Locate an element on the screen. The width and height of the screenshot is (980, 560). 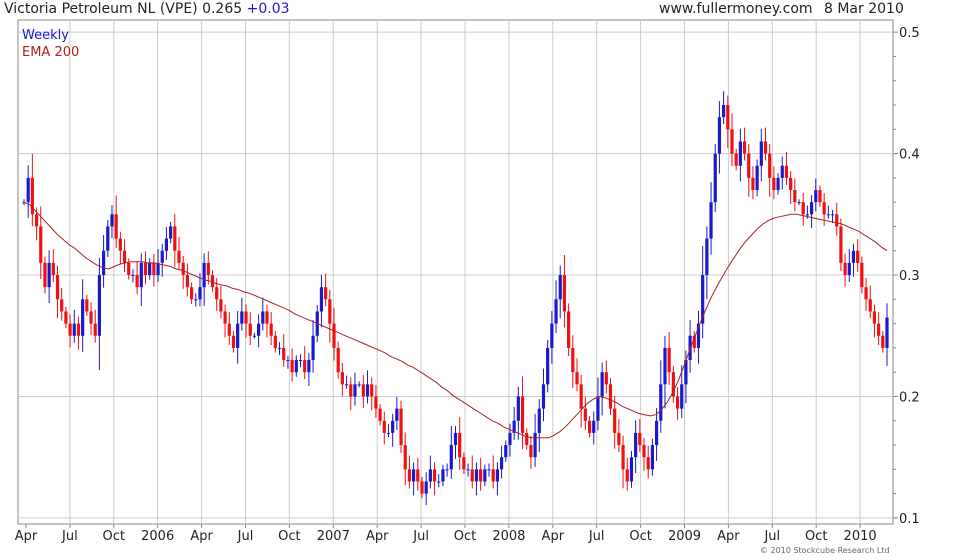
y-tick-label: 0.5 is located at coordinates (909, 33).